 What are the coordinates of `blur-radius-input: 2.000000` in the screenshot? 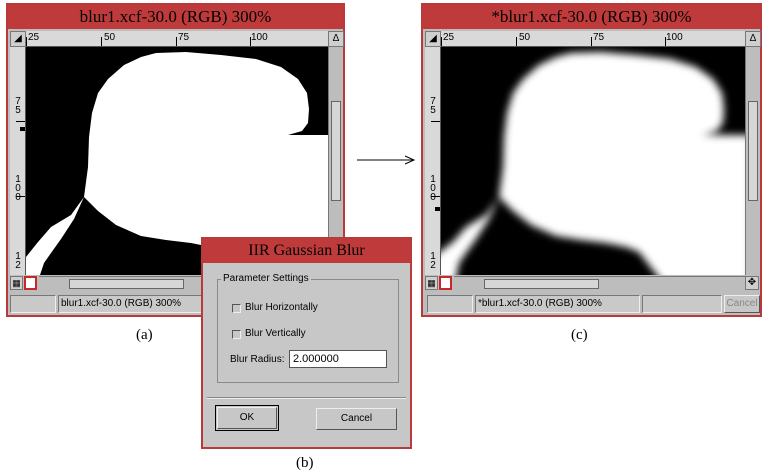 It's located at (338, 359).